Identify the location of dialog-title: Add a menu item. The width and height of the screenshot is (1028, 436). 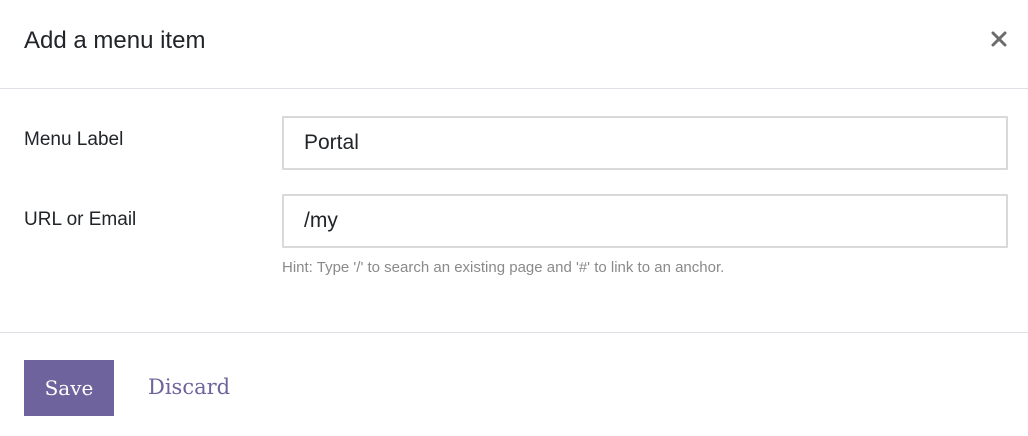
(115, 40).